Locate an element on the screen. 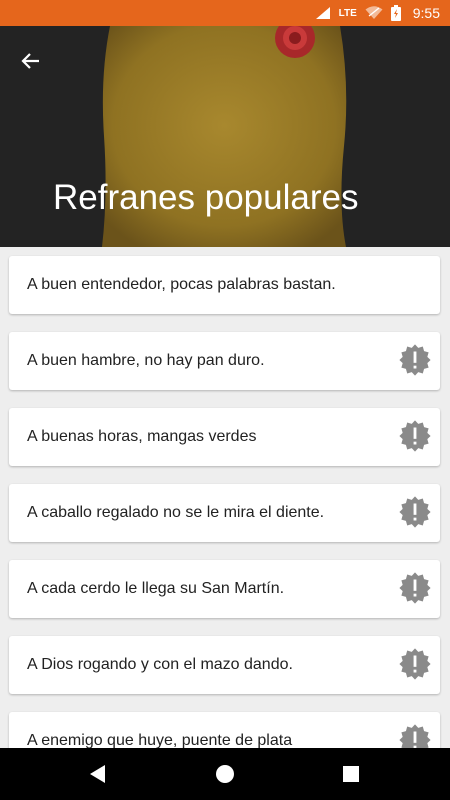 The height and width of the screenshot is (800, 450). list-item: A Dios rogando y con el mazo dando. is located at coordinates (224, 665).